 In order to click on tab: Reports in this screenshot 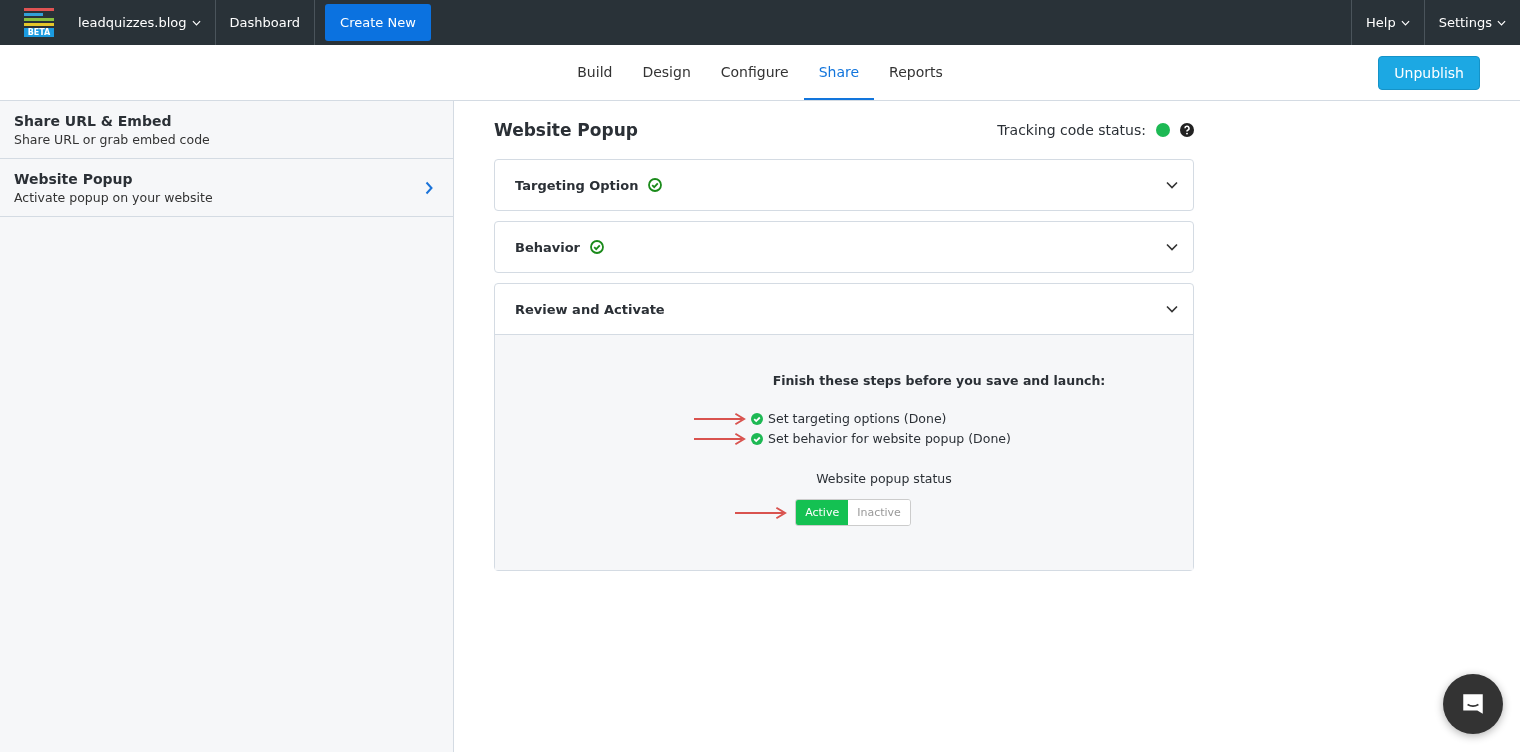, I will do `click(916, 72)`.